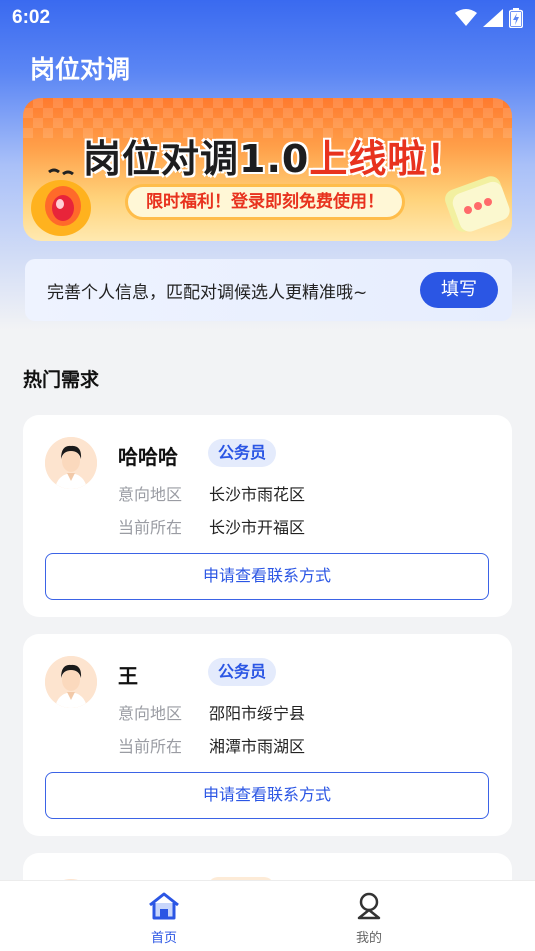 This screenshot has width=535, height=951. What do you see at coordinates (164, 906) in the screenshot?
I see `home-icon` at bounding box center [164, 906].